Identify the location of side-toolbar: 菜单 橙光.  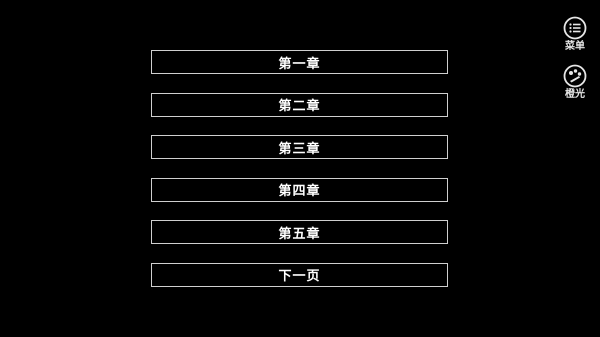
(575, 64).